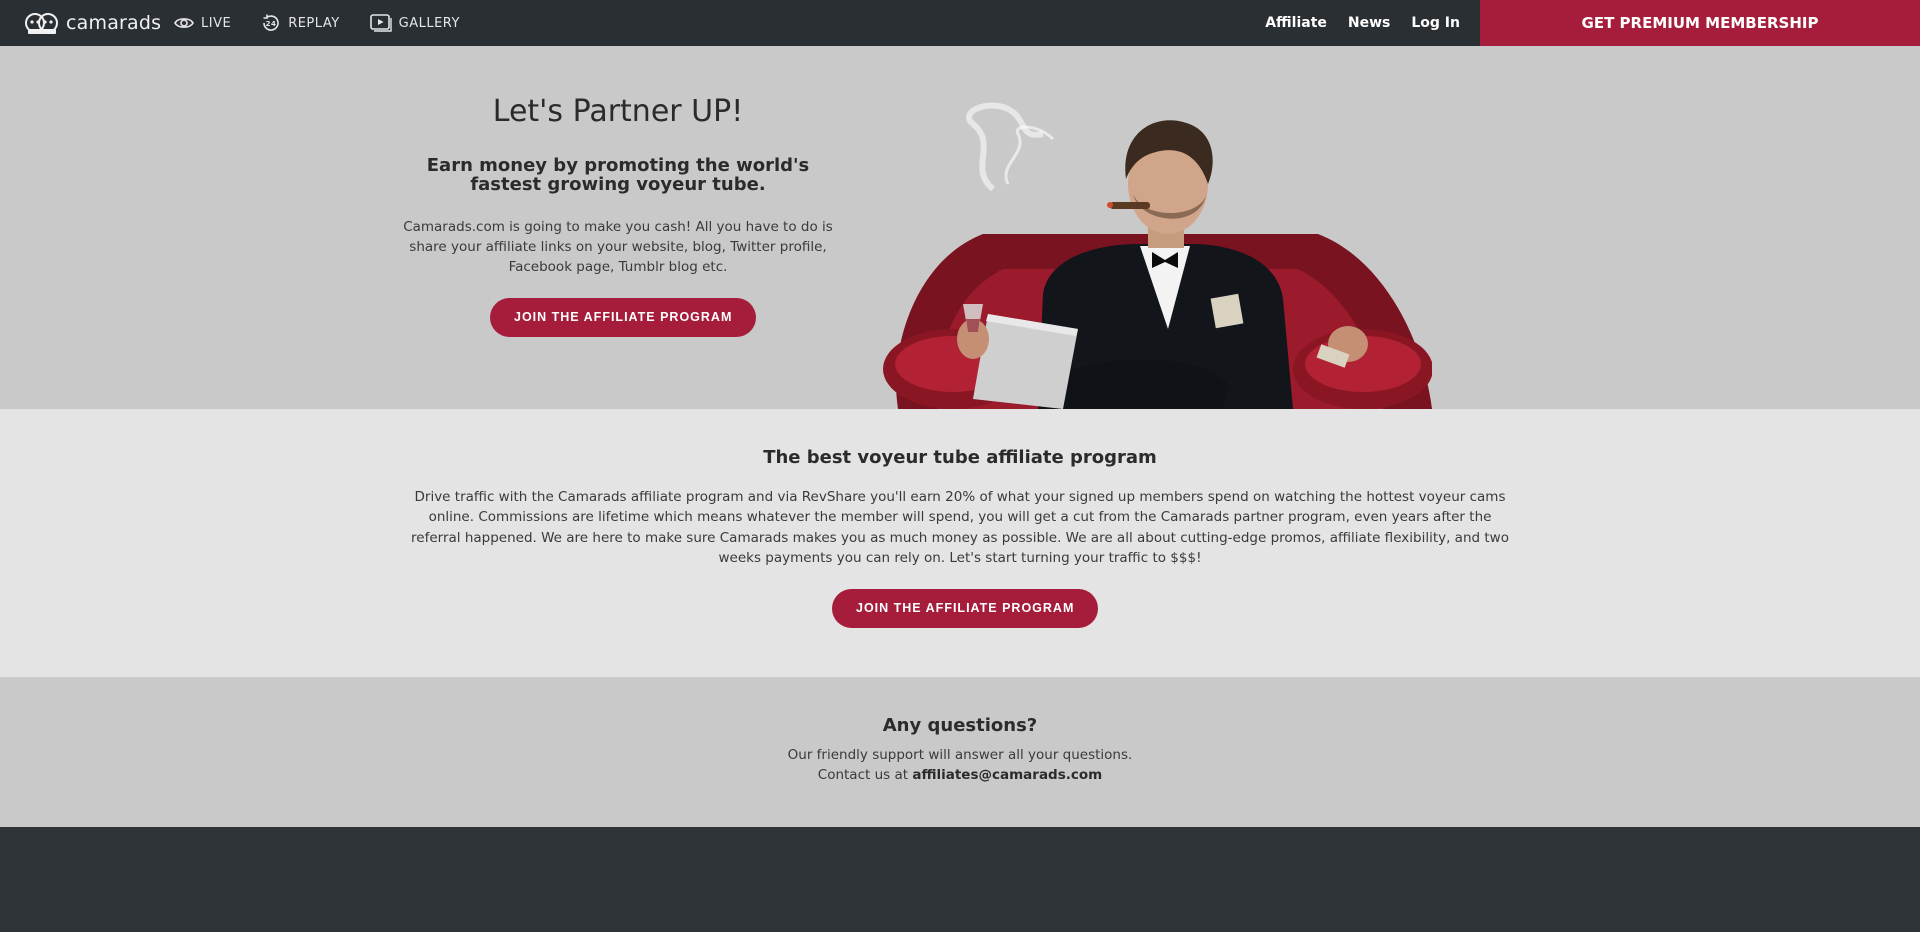 This screenshot has width=1920, height=932. I want to click on questions-title: Any questions?, so click(960, 725).